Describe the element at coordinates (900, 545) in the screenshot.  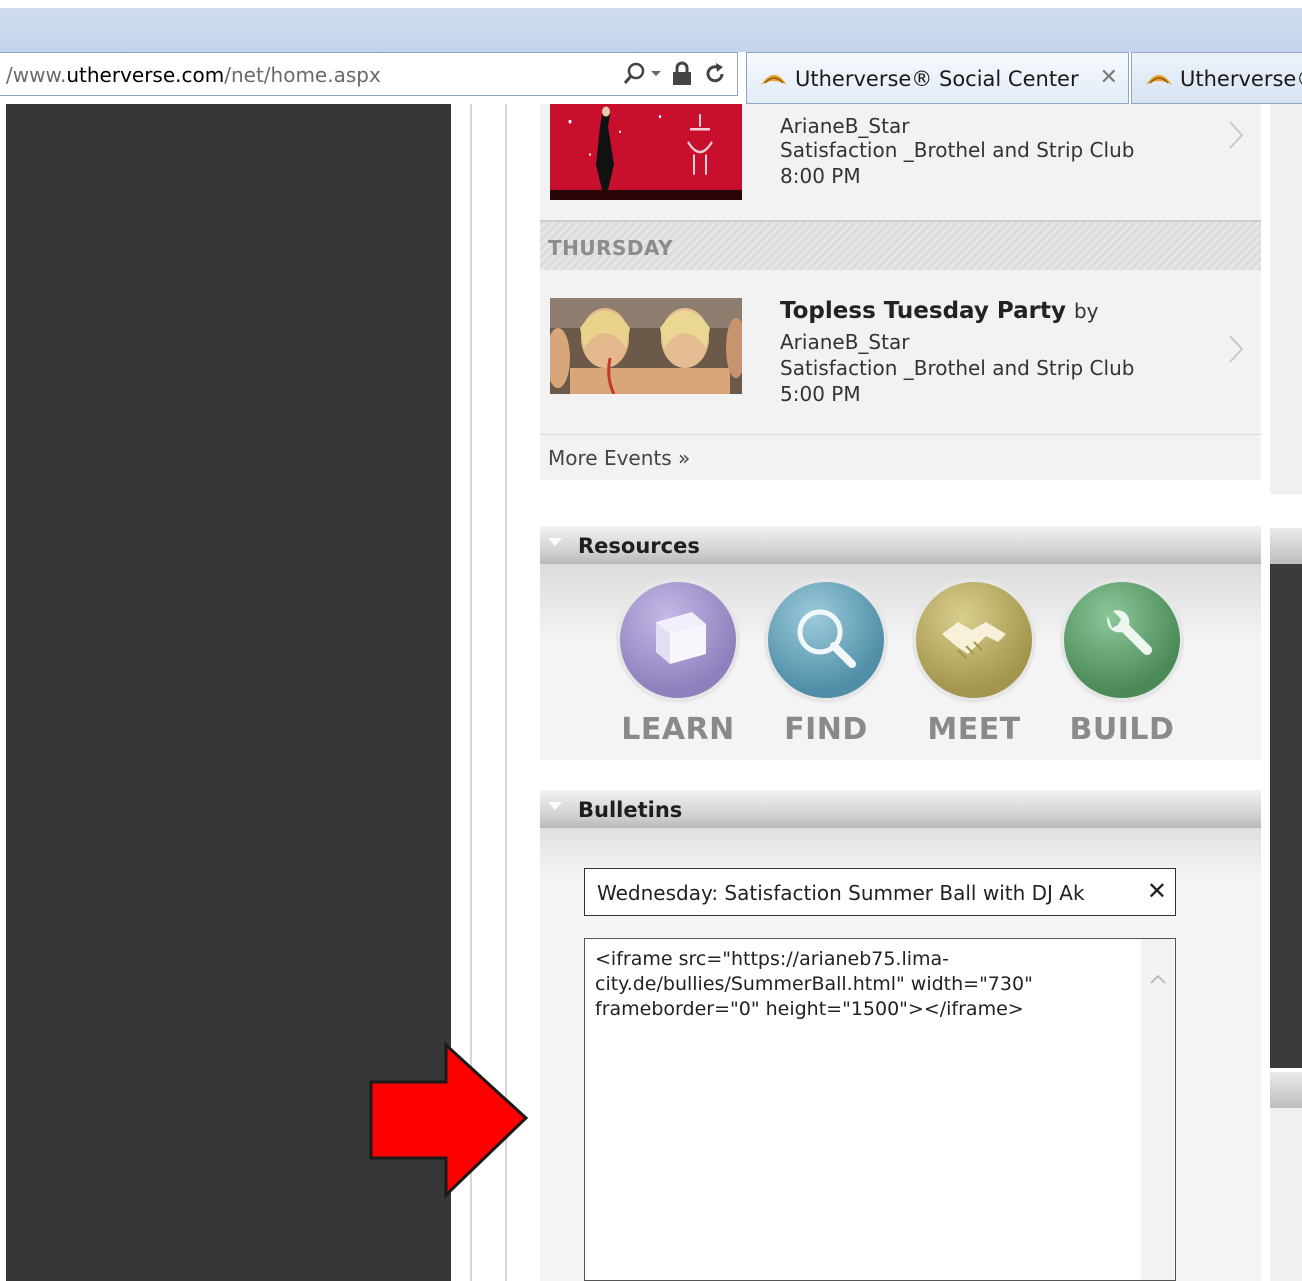
I see `resources-header: Resources` at that location.